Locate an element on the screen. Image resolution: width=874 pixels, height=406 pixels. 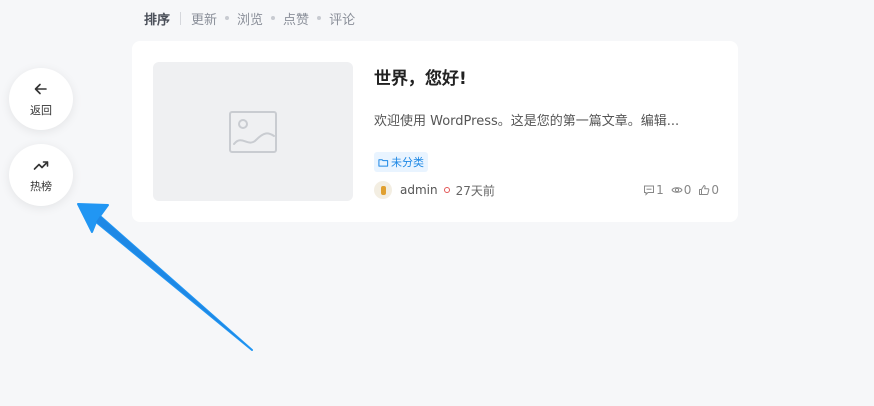
sort-divider is located at coordinates (181, 18).